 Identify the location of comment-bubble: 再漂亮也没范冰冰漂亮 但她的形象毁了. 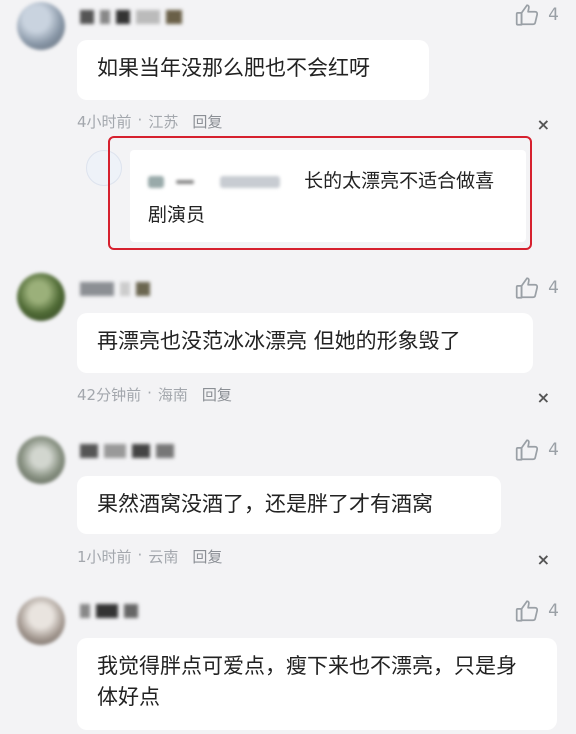
(305, 343).